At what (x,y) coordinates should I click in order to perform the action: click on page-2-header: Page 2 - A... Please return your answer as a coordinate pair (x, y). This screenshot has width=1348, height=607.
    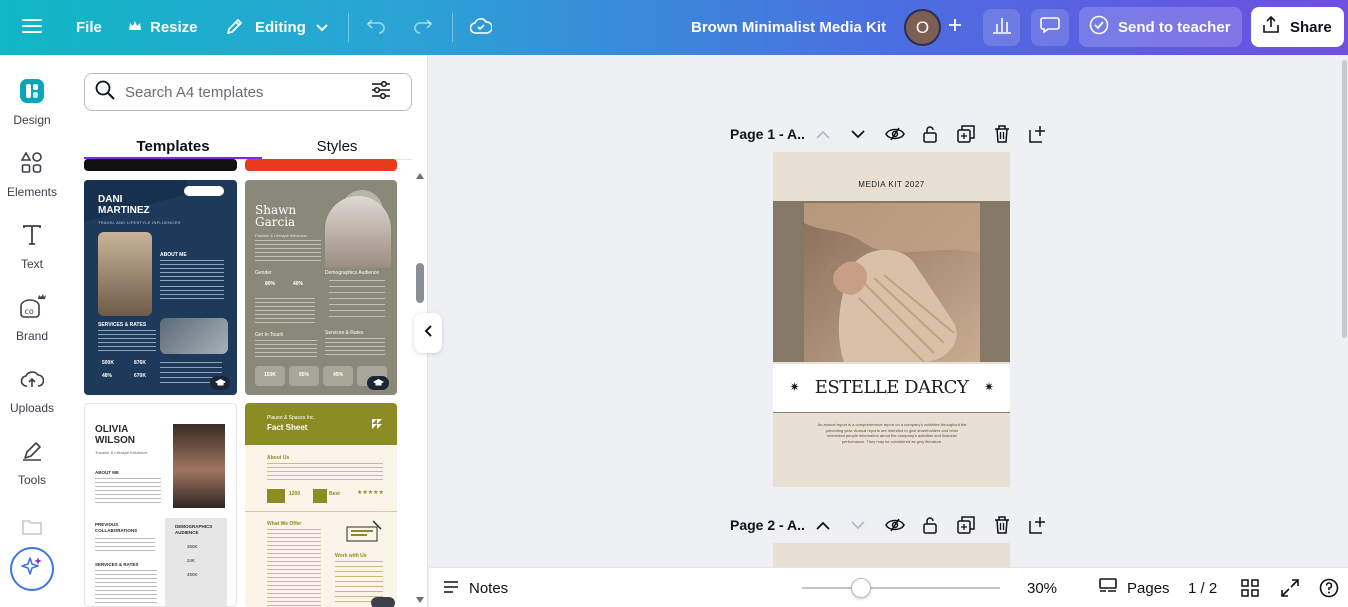
    Looking at the image, I should click on (767, 525).